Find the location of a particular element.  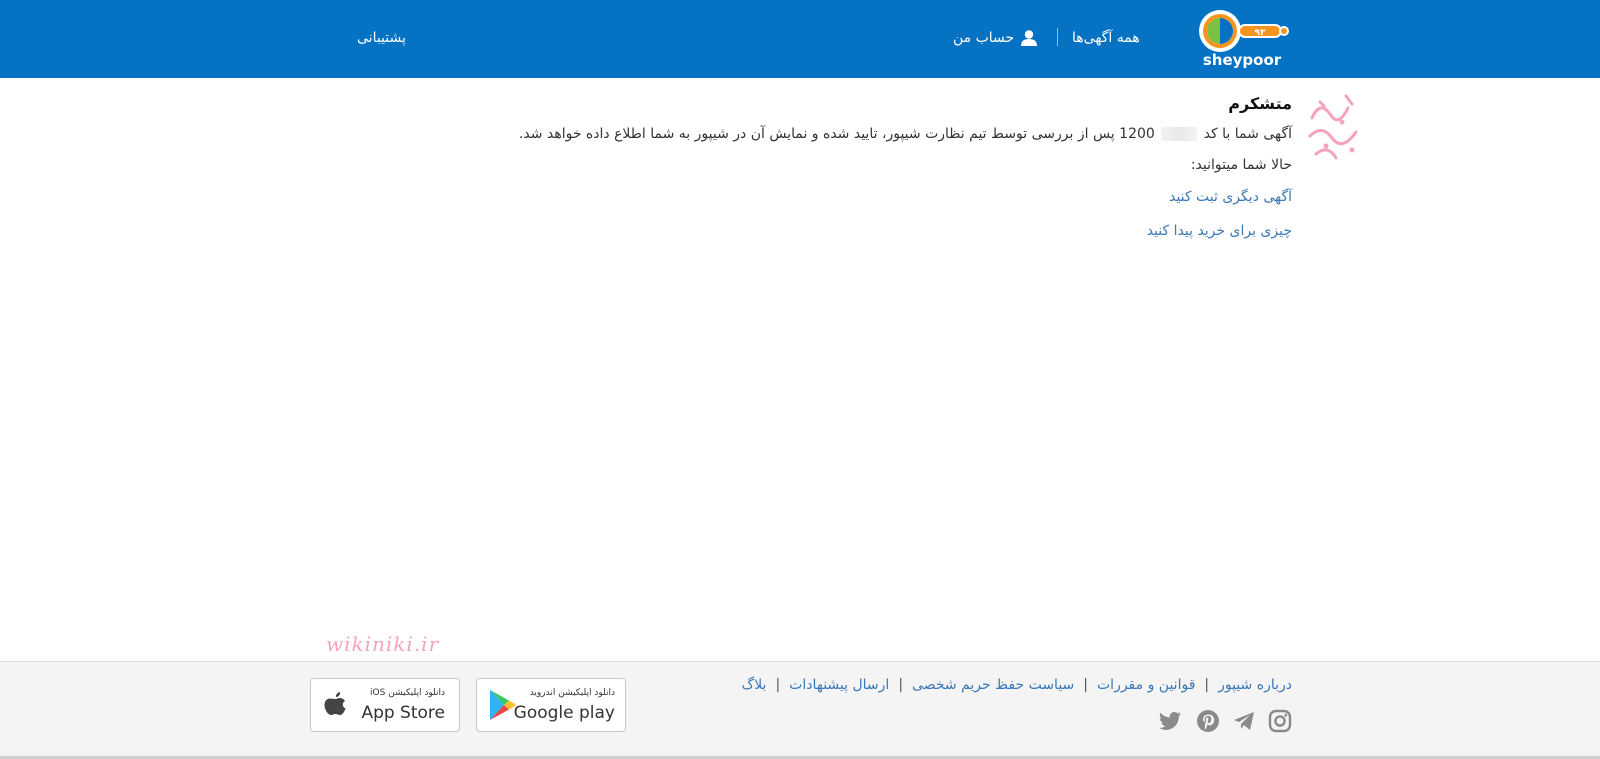

nav-account: حساب من is located at coordinates (995, 38).